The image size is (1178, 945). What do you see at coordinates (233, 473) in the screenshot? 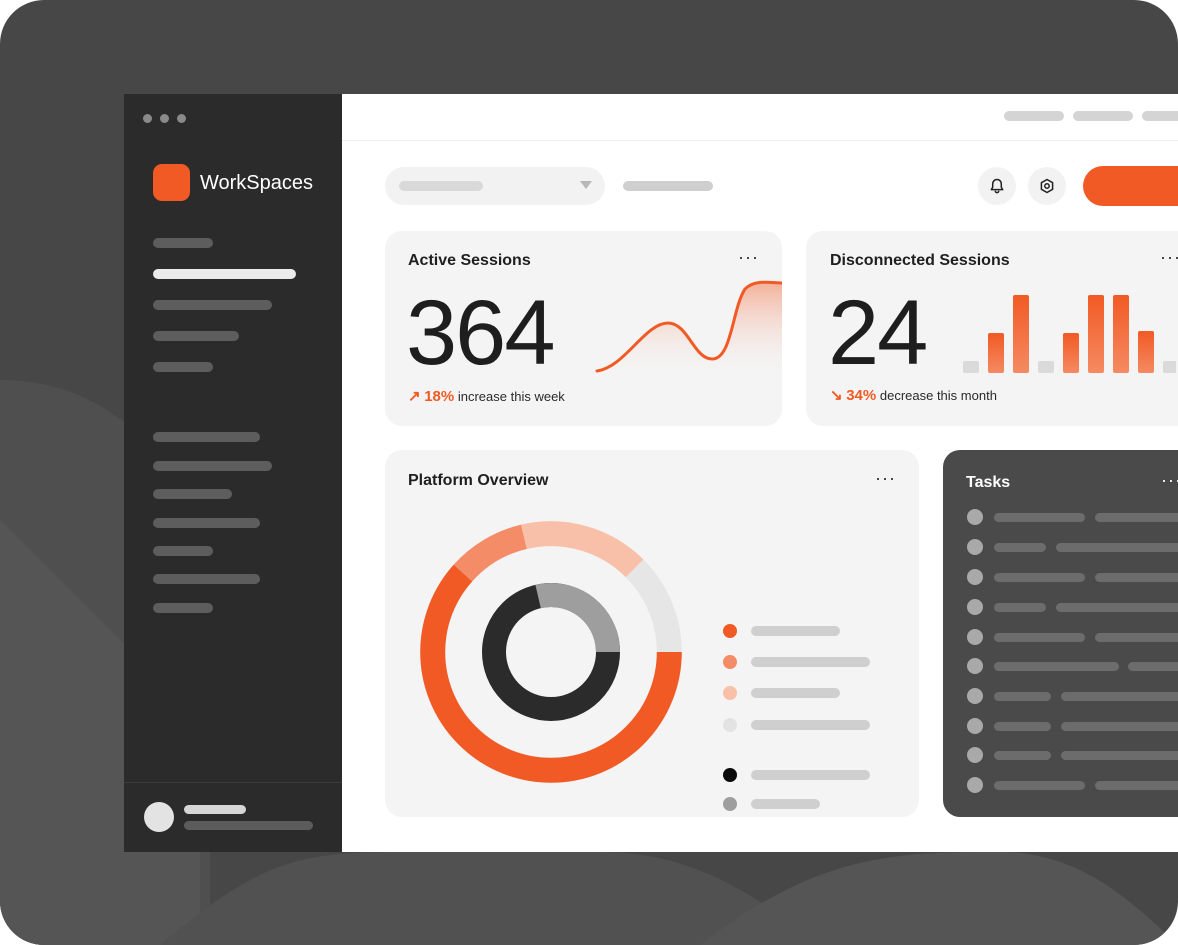
I see `sidebar: WorkSpaces` at bounding box center [233, 473].